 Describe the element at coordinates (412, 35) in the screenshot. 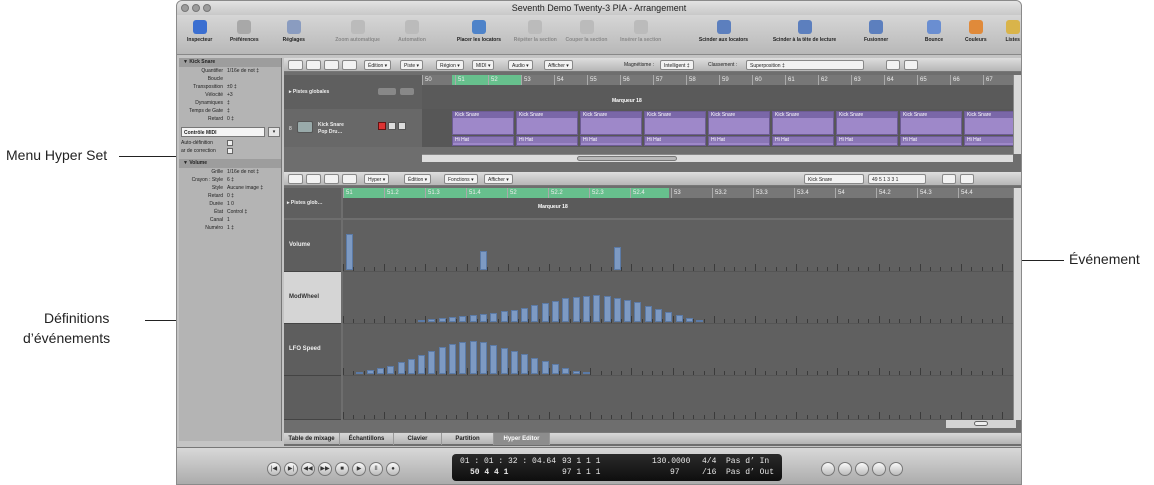

I see `toolbar-automation-button: Automation` at that location.